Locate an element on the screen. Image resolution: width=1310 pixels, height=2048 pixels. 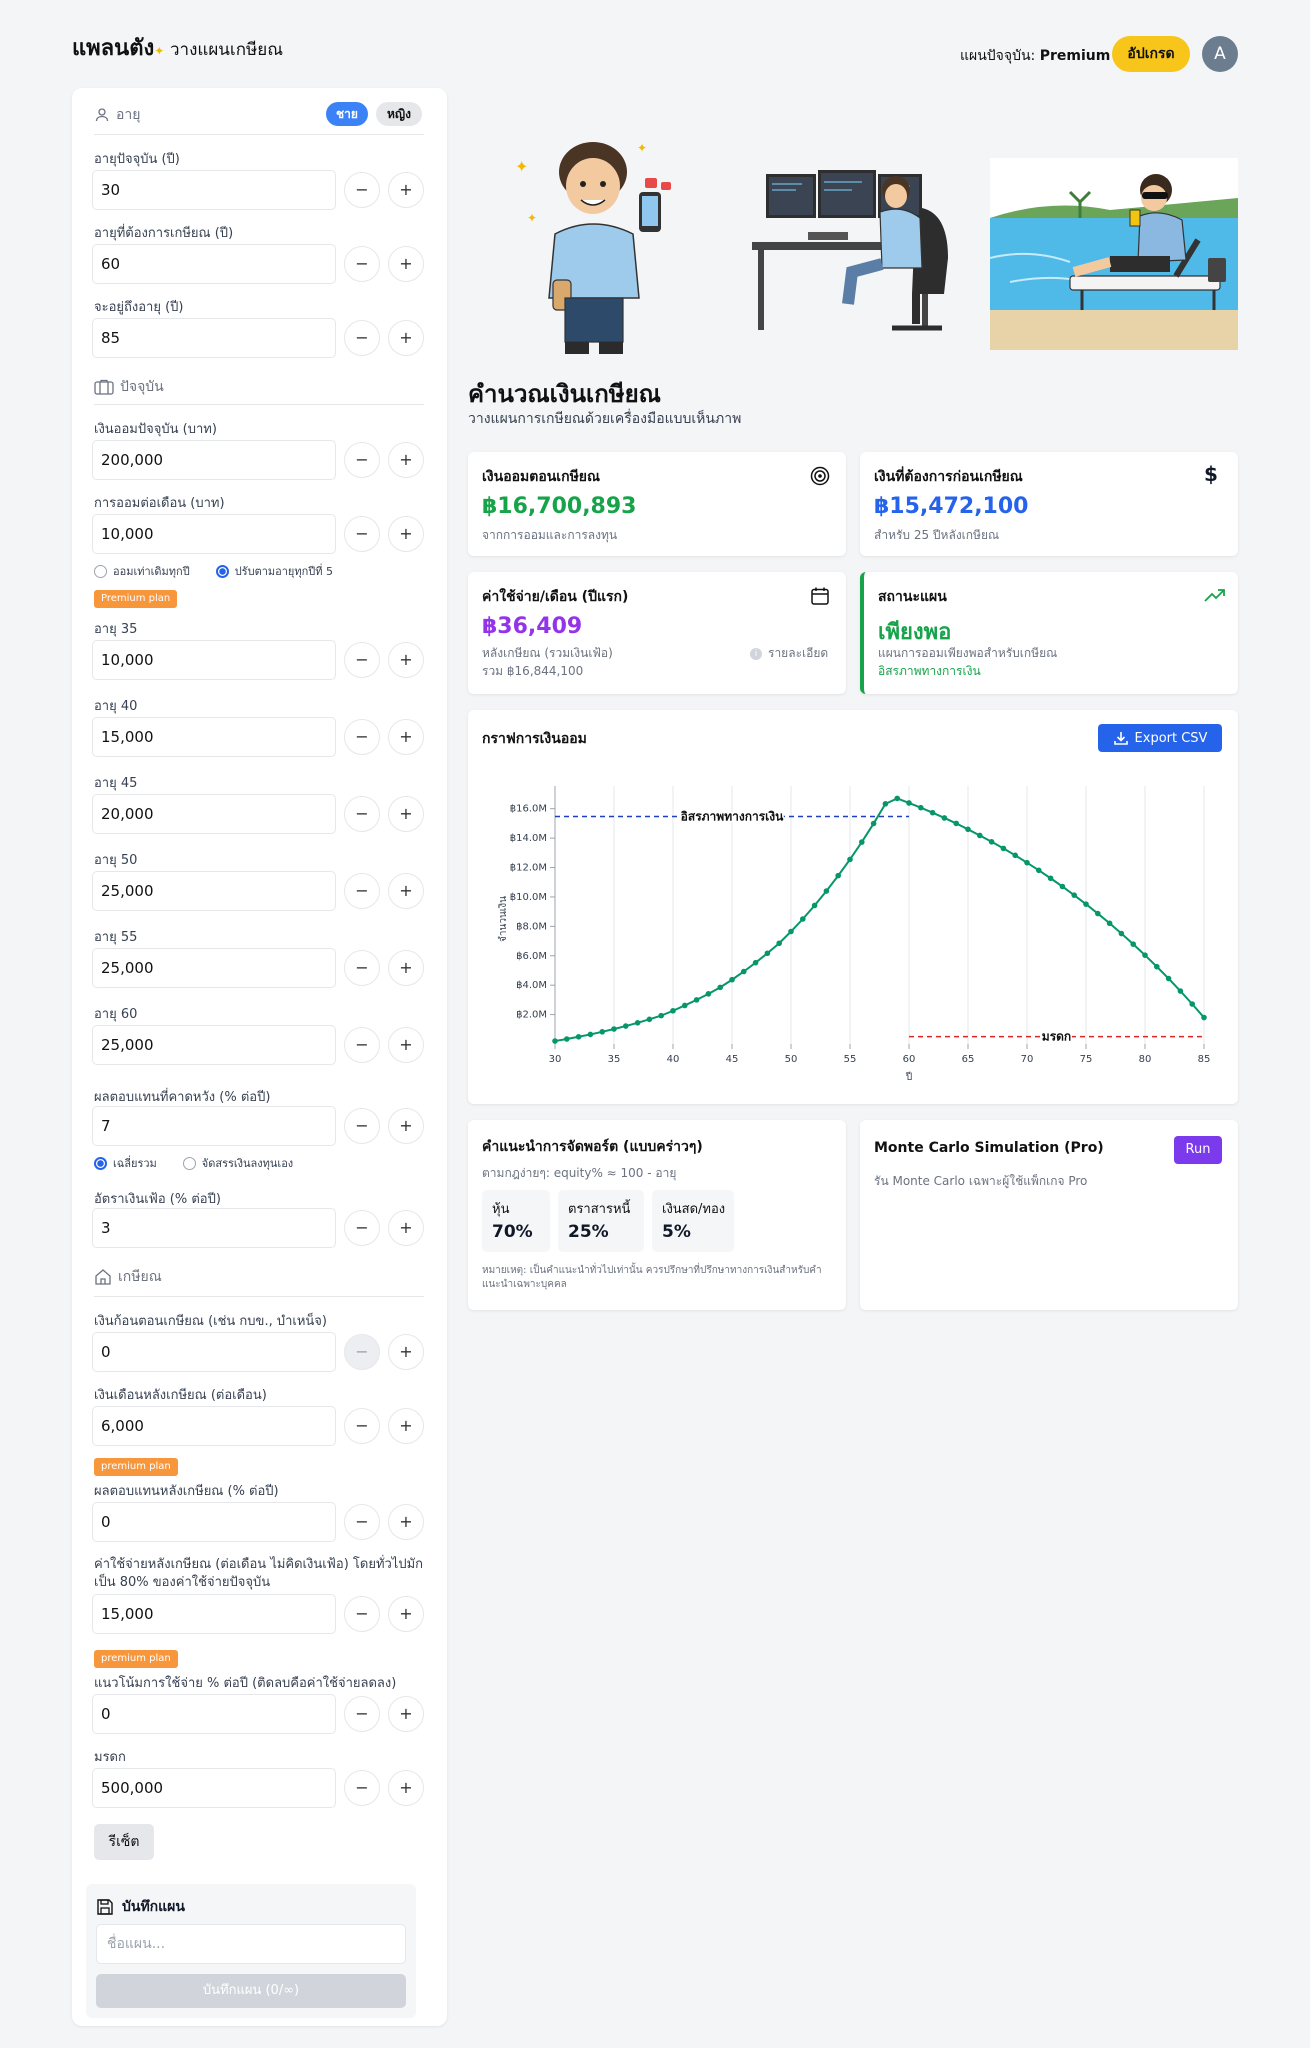
return-decrement: − is located at coordinates (362, 1126).